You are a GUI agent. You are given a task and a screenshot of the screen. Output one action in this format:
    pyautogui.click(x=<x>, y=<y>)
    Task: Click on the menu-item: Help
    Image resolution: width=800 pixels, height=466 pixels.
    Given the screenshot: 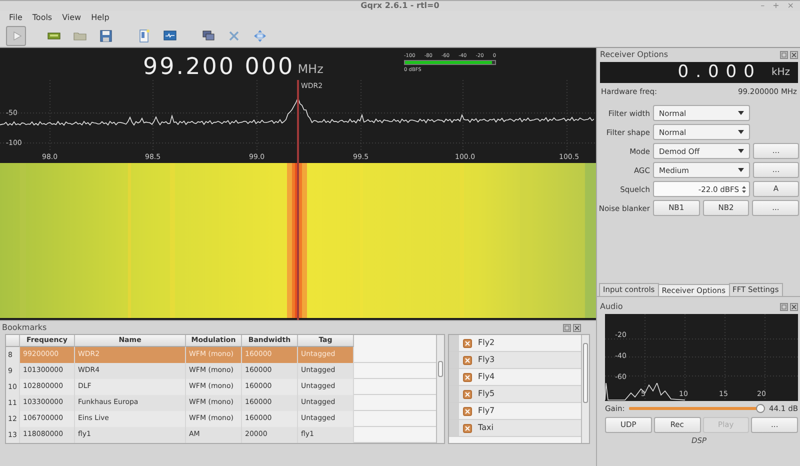 What is the action you would take?
    pyautogui.click(x=100, y=18)
    